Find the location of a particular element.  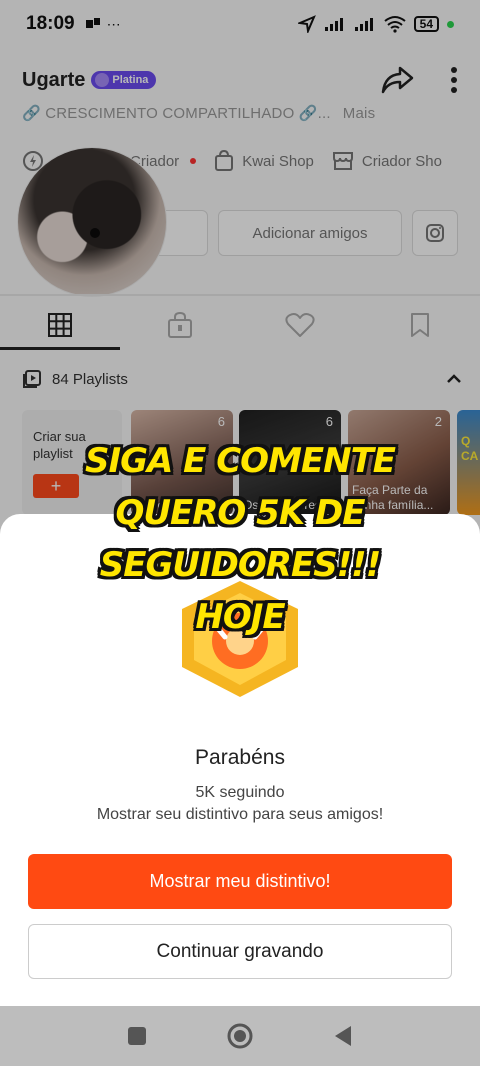

home-icon is located at coordinates (240, 1036).